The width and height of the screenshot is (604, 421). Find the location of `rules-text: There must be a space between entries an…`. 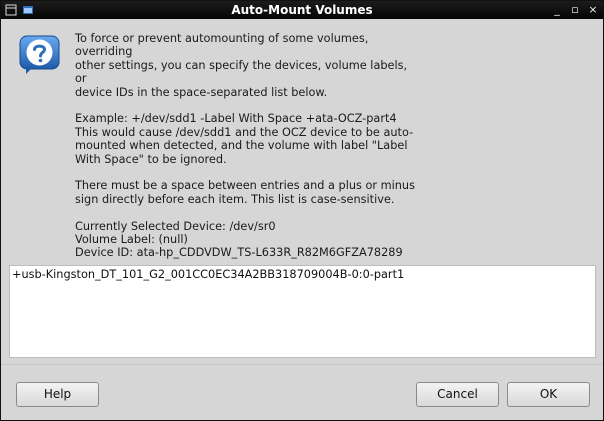

rules-text: There must be a space between entries an… is located at coordinates (245, 192).